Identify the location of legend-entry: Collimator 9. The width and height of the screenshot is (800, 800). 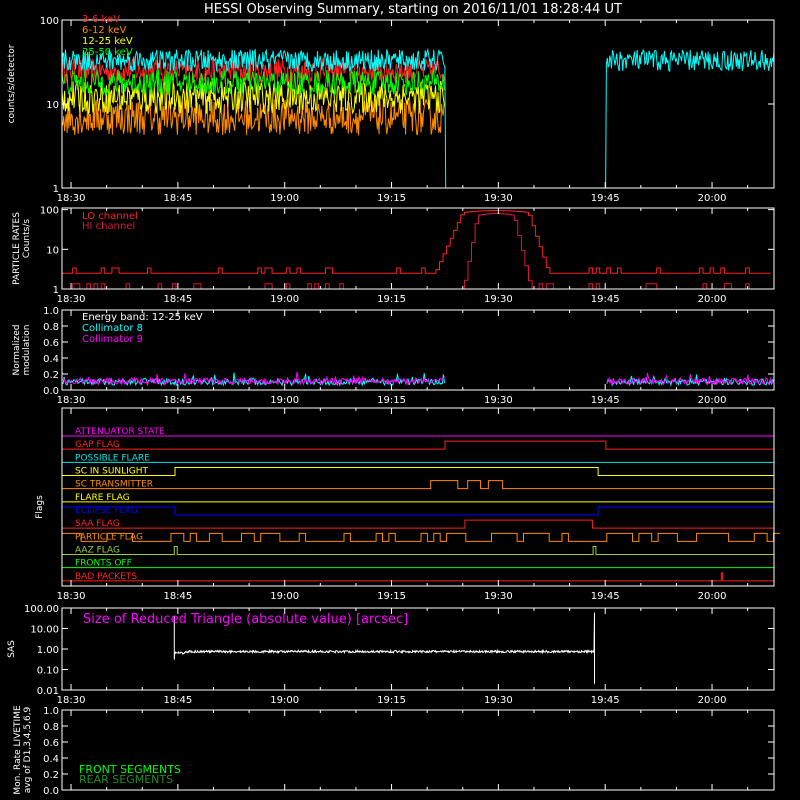
(112, 339).